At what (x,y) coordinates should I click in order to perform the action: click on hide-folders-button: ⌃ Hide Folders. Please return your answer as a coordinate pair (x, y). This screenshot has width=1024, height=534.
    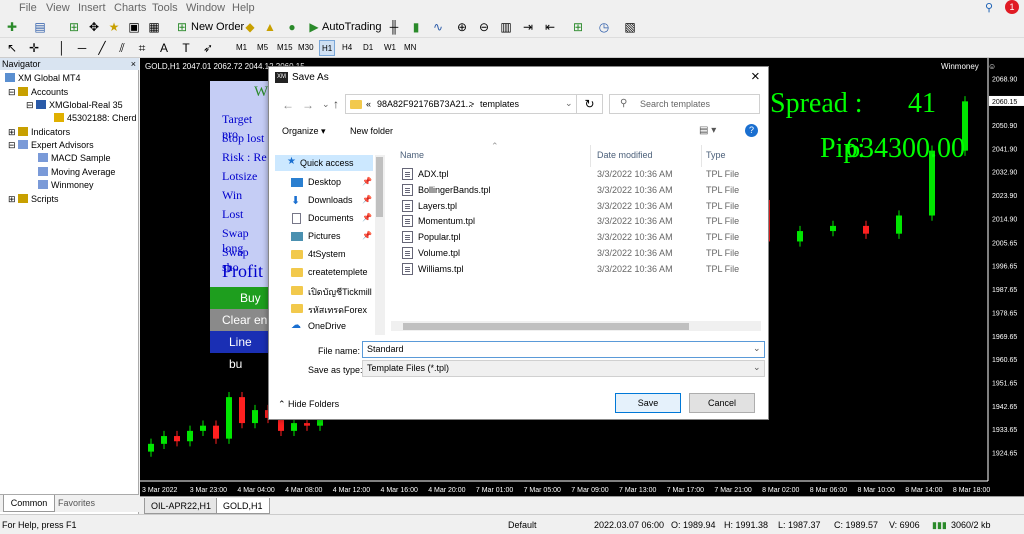
    Looking at the image, I should click on (308, 404).